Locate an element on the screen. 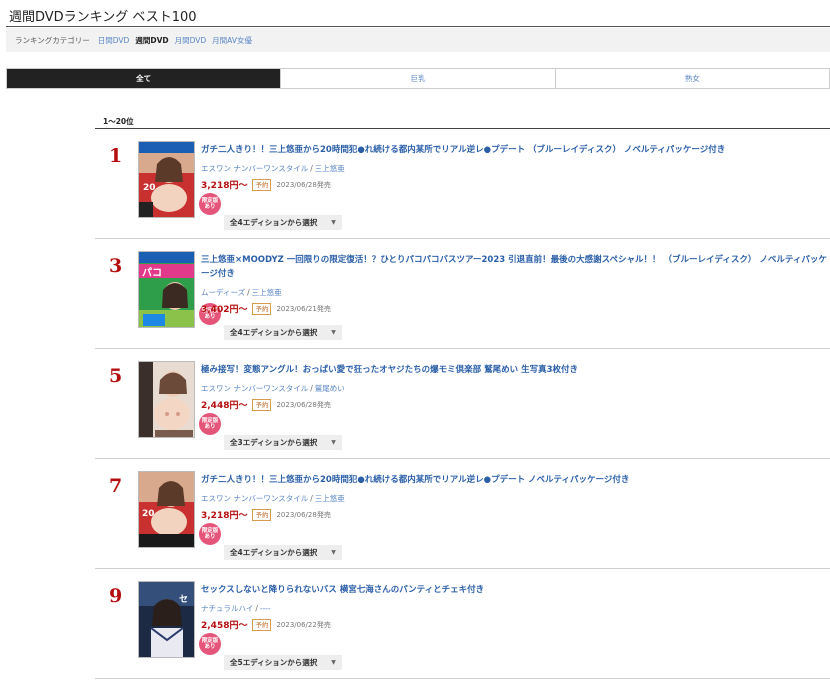 This screenshot has height=682, width=830. page-title: 週間DVDランキング ベスト100 is located at coordinates (103, 17).